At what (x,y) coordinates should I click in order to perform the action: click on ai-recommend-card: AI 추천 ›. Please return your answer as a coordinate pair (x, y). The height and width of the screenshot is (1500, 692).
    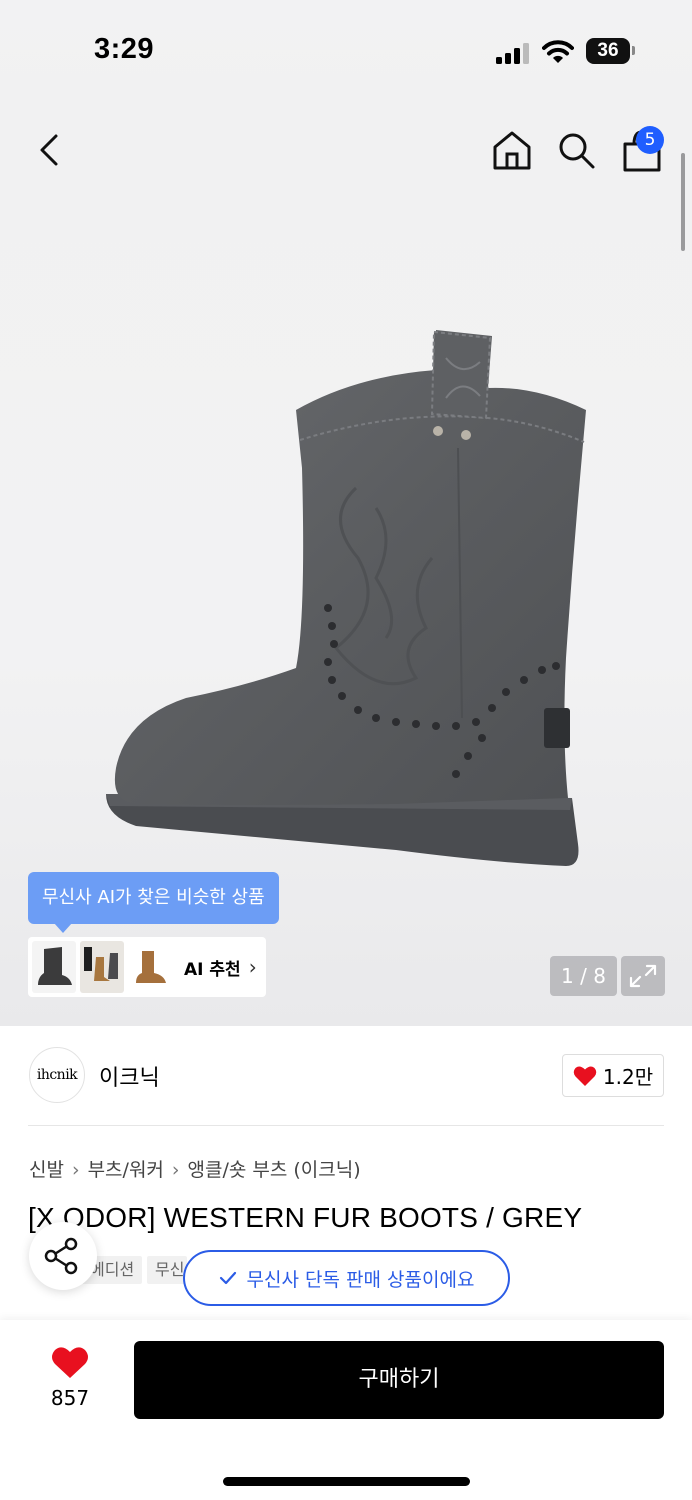
    Looking at the image, I should click on (147, 967).